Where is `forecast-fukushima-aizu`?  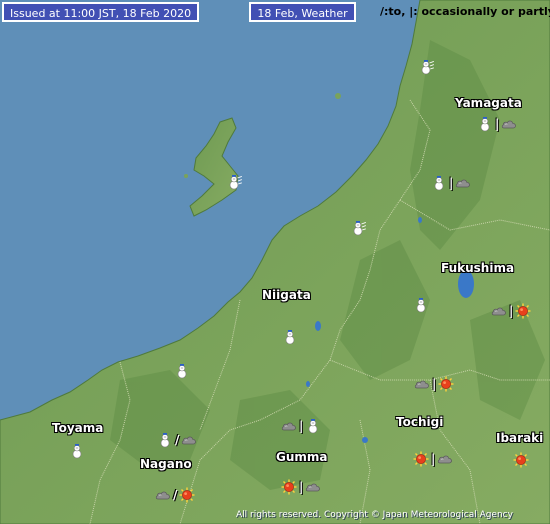
forecast-fukushima-aizu is located at coordinates (421, 305).